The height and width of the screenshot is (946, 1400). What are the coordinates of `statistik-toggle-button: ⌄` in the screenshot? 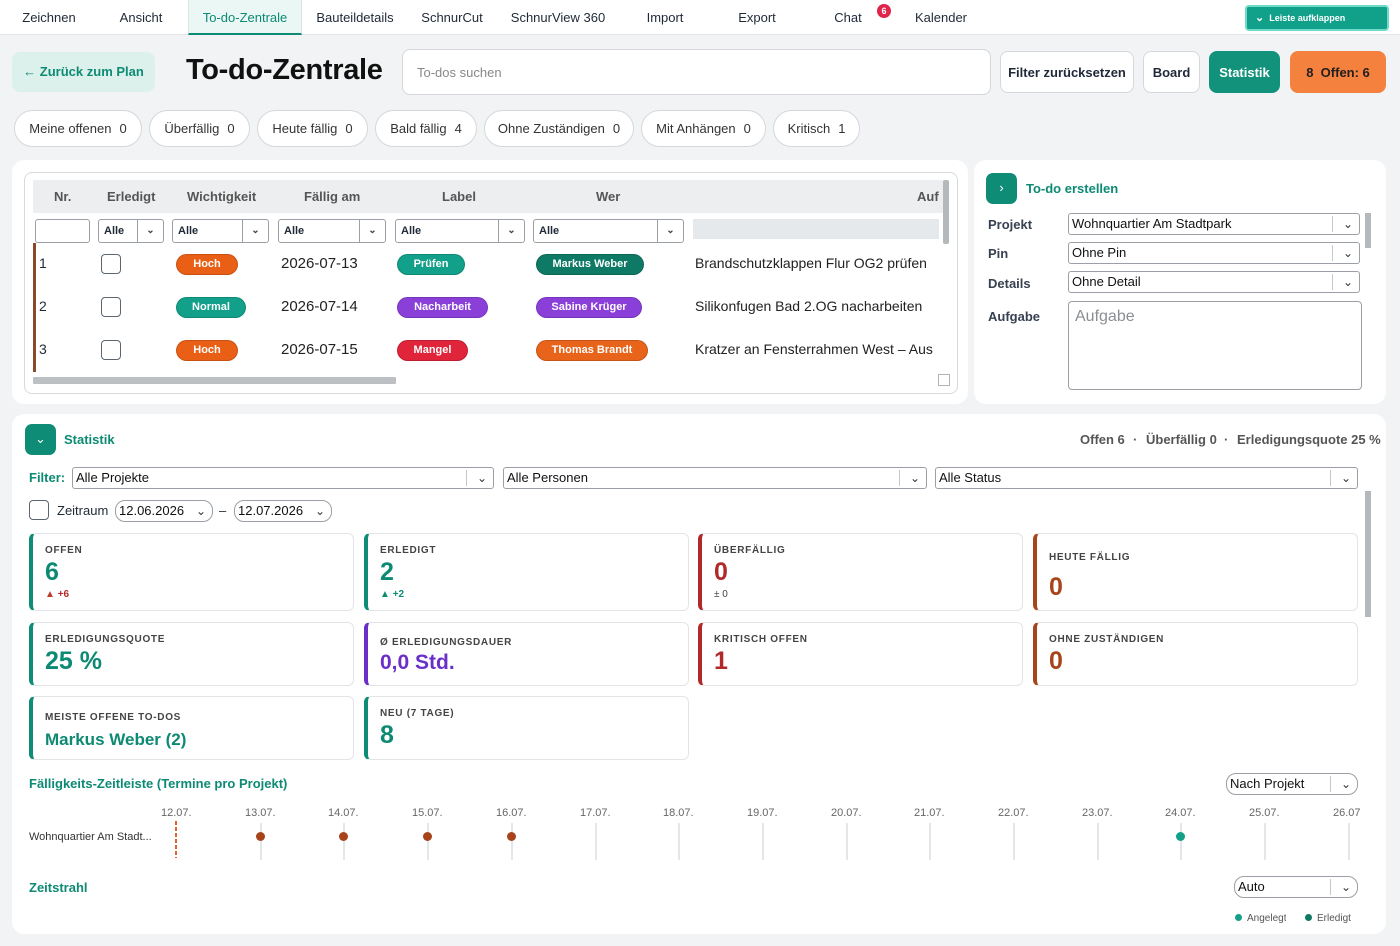 It's located at (40, 439).